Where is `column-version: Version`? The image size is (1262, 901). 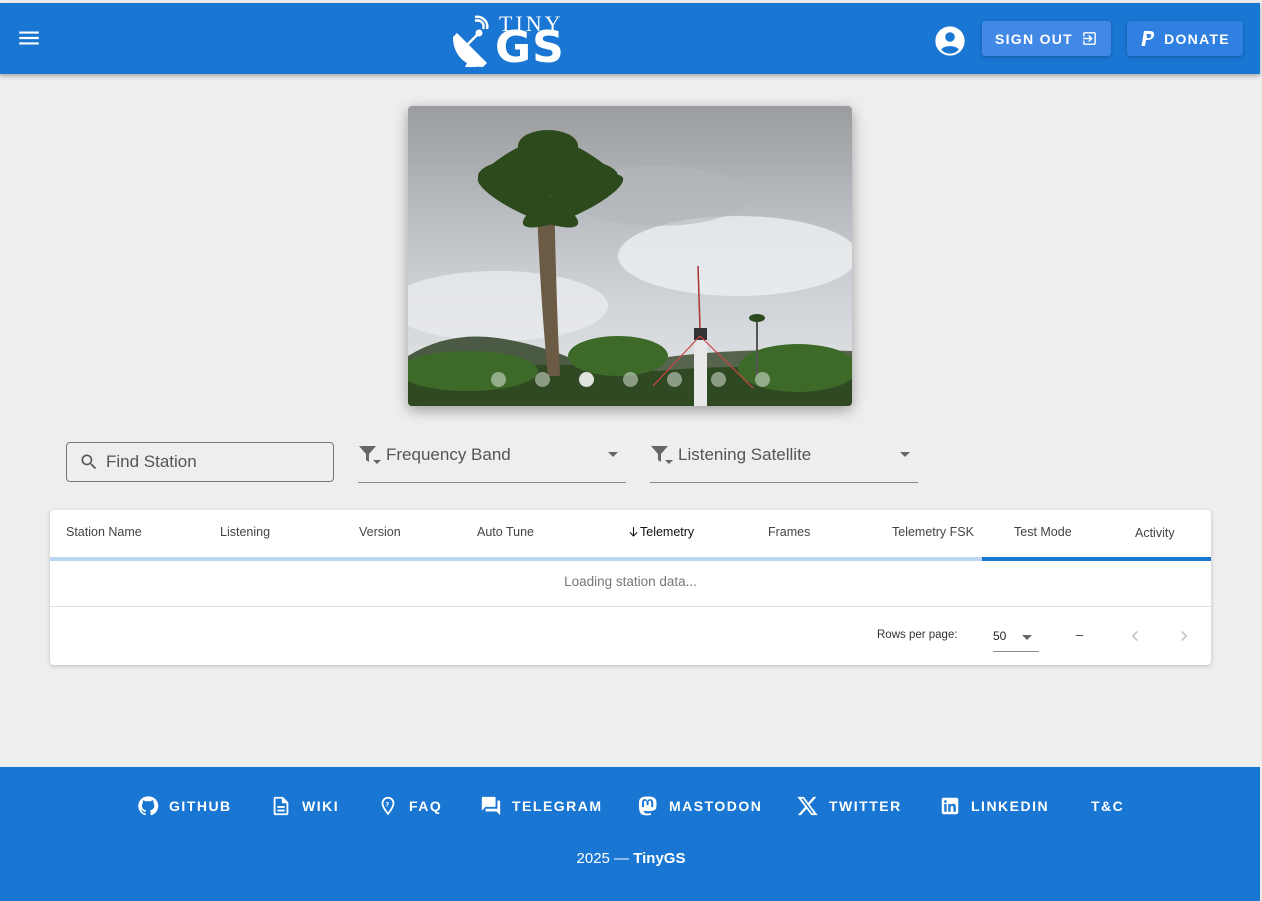 column-version: Version is located at coordinates (380, 532).